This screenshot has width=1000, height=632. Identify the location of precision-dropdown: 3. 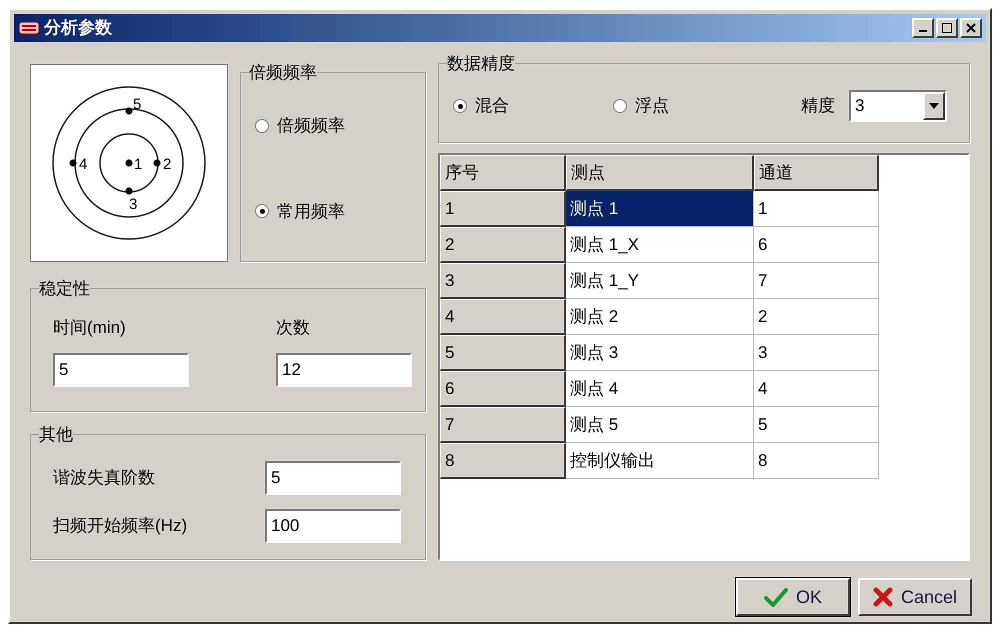
(898, 106).